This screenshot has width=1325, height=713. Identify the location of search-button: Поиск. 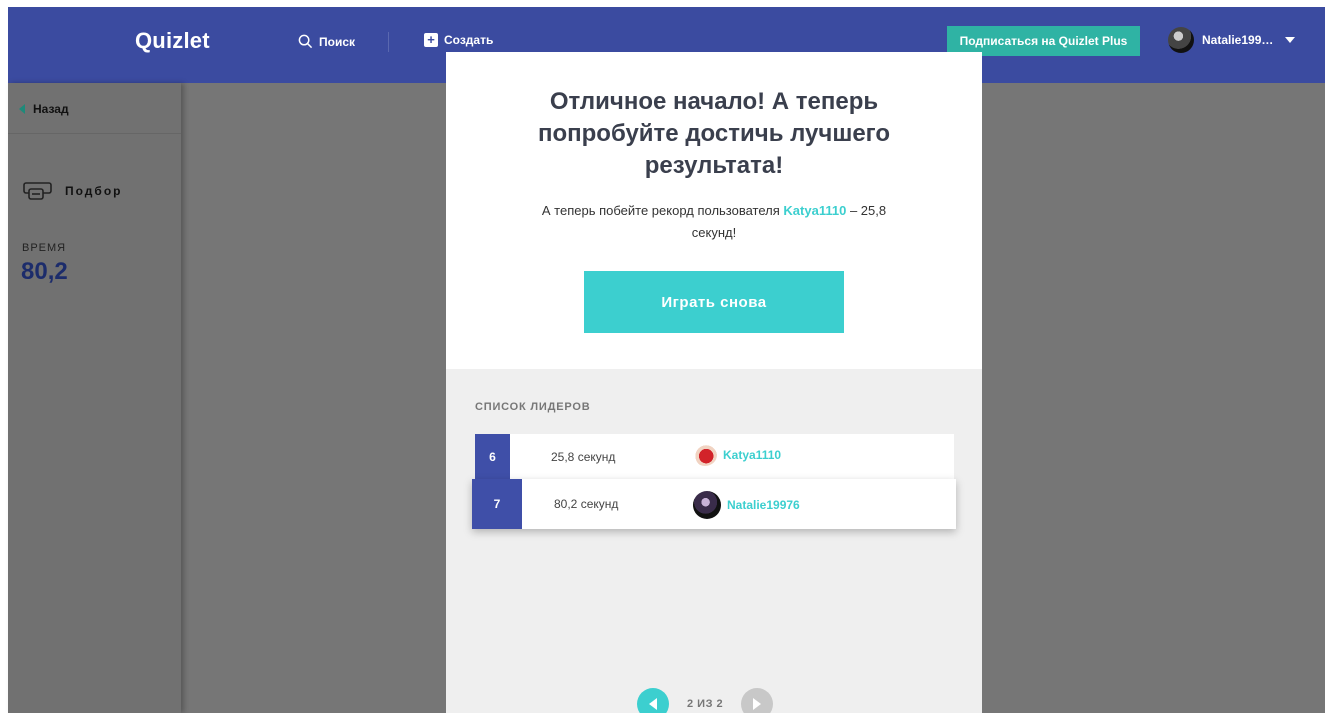
(326, 41).